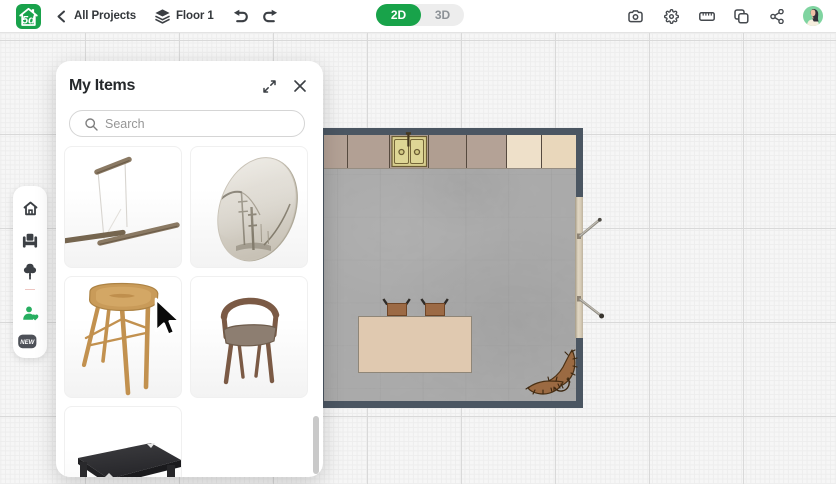 This screenshot has width=836, height=484. What do you see at coordinates (27, 343) in the screenshot?
I see `svg-text: NEW` at bounding box center [27, 343].